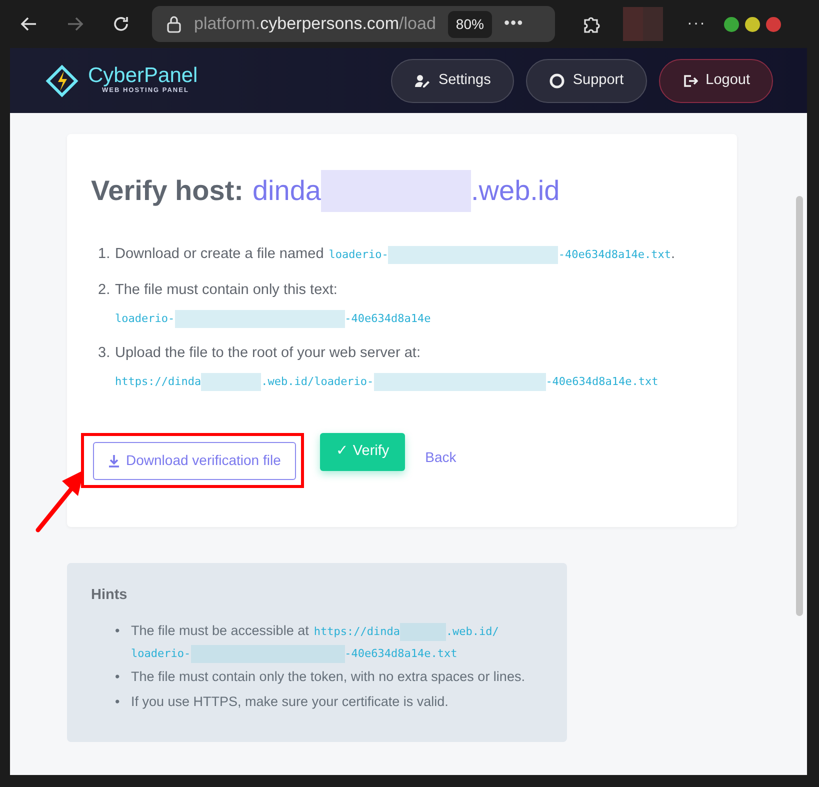 This screenshot has height=787, width=819. I want to click on scrollbar, so click(799, 406).